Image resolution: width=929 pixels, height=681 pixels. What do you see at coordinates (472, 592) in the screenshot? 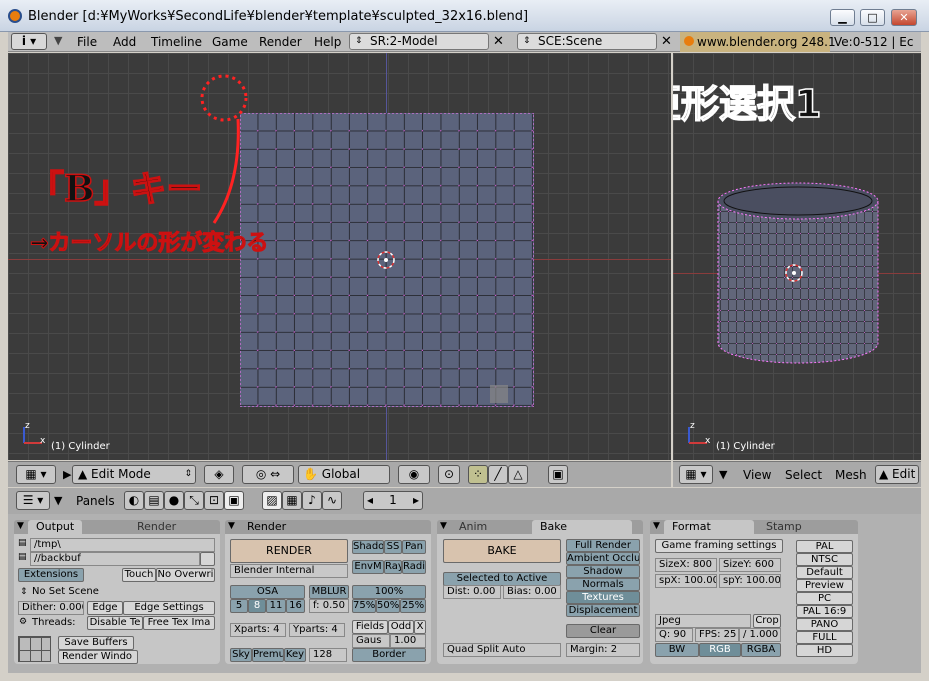
I see `bake-dist-field: Dist: 0.00` at bounding box center [472, 592].